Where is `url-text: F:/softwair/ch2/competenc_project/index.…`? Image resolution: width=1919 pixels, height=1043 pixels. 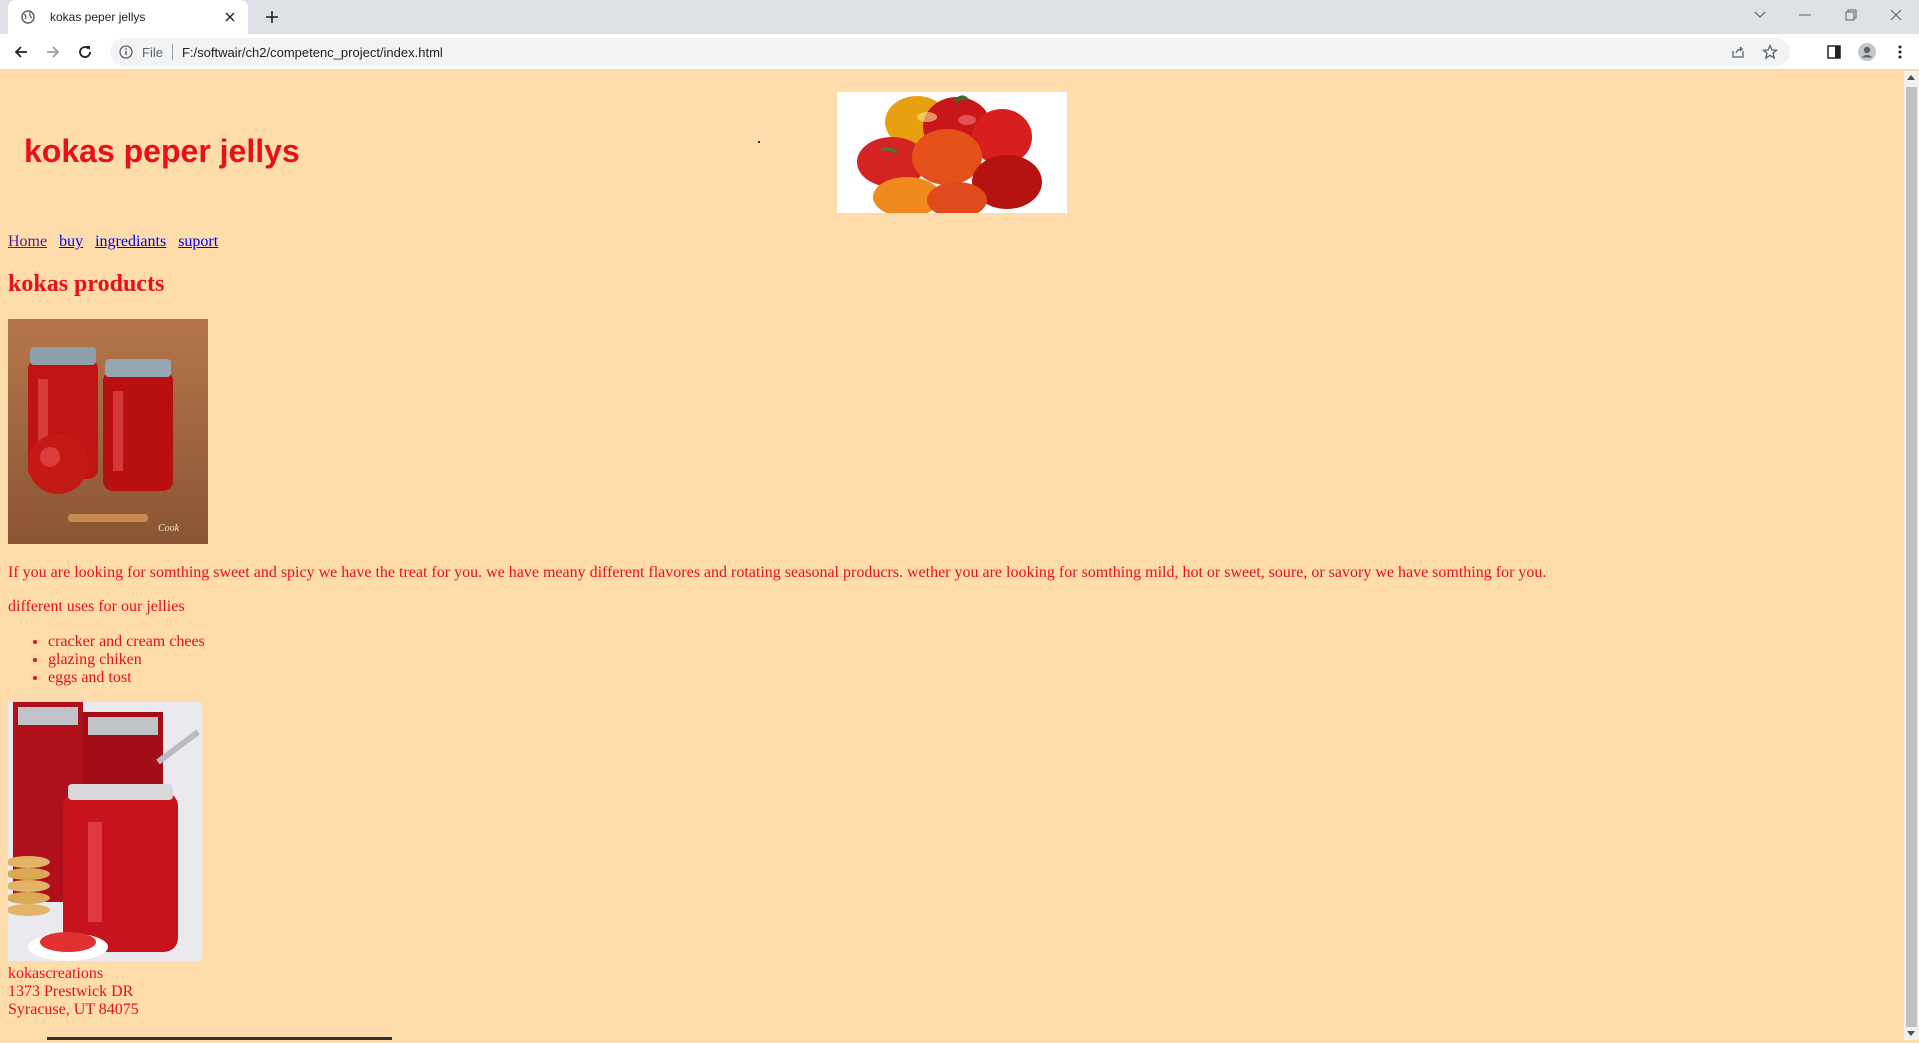 url-text: F:/softwair/ch2/competenc_project/index.… is located at coordinates (954, 52).